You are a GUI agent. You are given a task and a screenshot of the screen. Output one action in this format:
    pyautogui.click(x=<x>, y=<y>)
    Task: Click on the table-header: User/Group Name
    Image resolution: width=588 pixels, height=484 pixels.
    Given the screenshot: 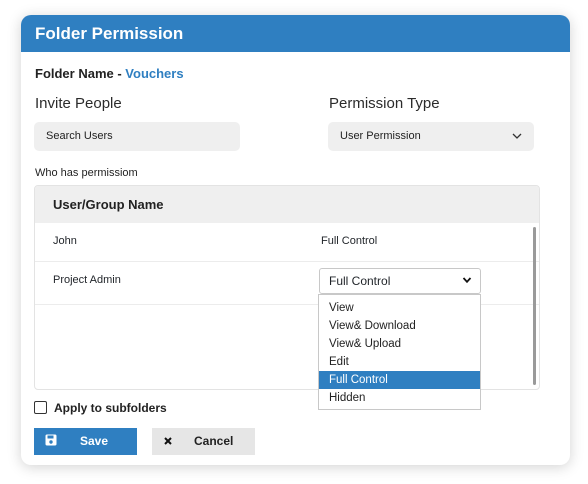 What is the action you would take?
    pyautogui.click(x=287, y=204)
    